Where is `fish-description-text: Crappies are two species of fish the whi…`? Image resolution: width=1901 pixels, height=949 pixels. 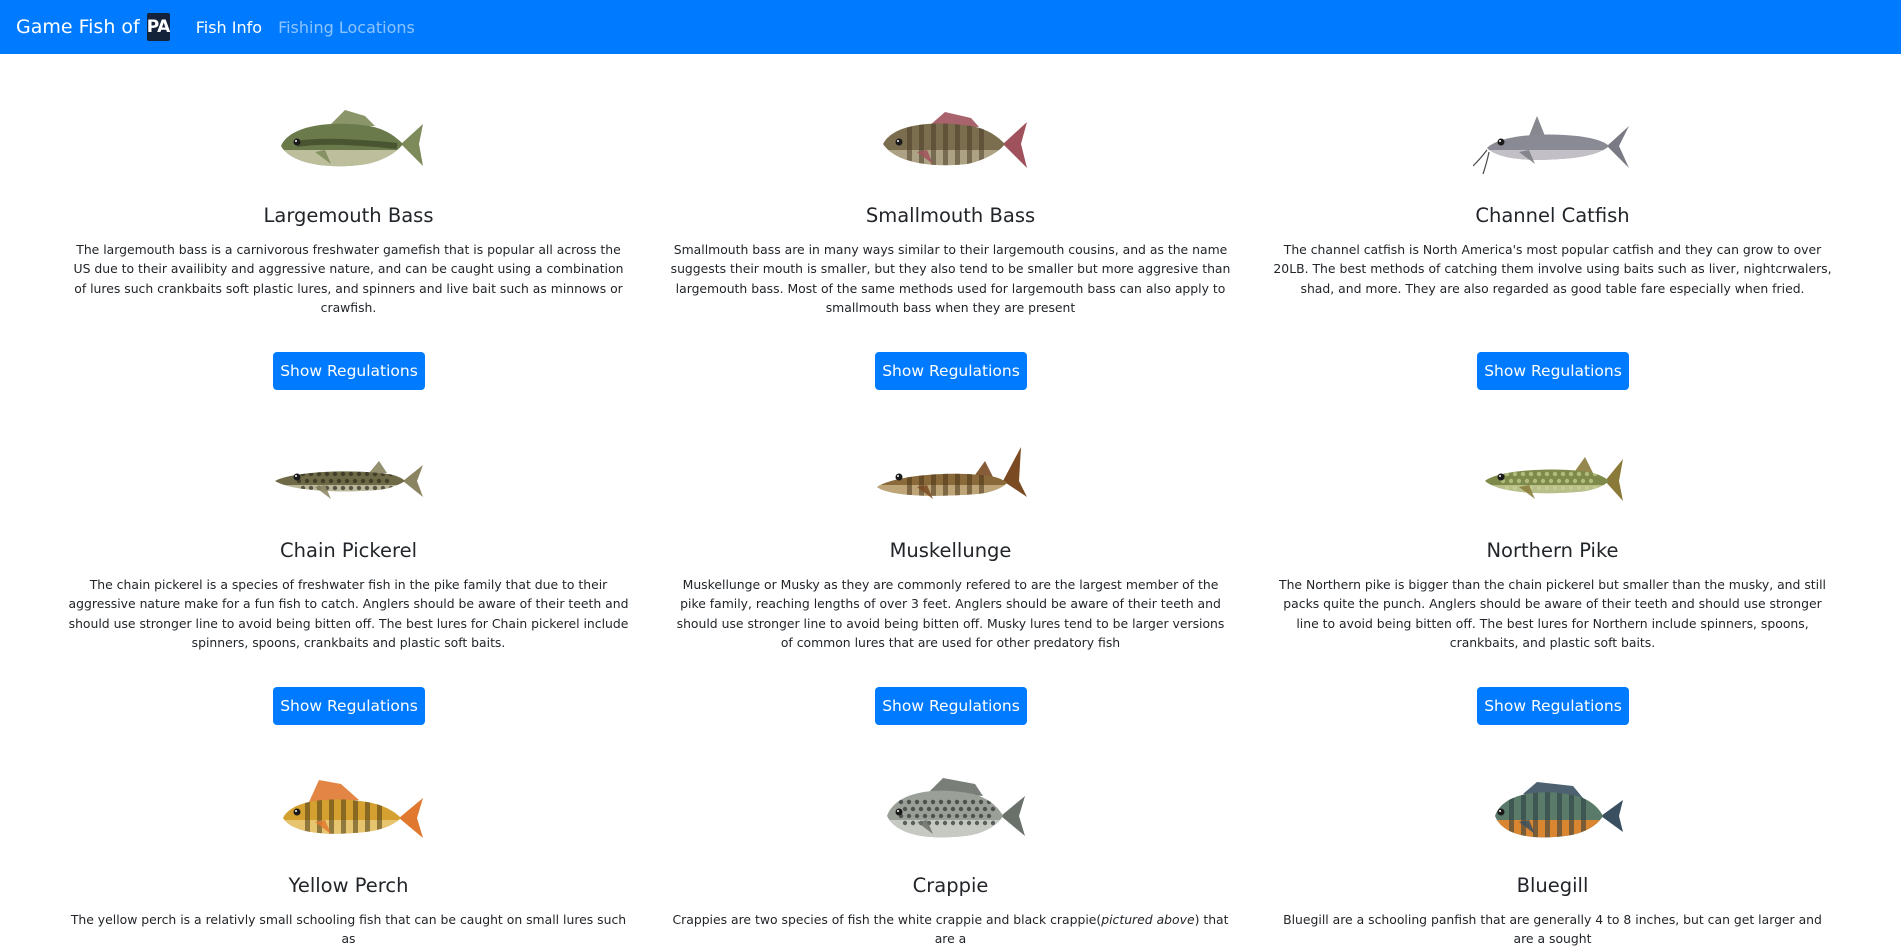
fish-description-text: Crappies are two species of fish the whi… is located at coordinates (887, 919).